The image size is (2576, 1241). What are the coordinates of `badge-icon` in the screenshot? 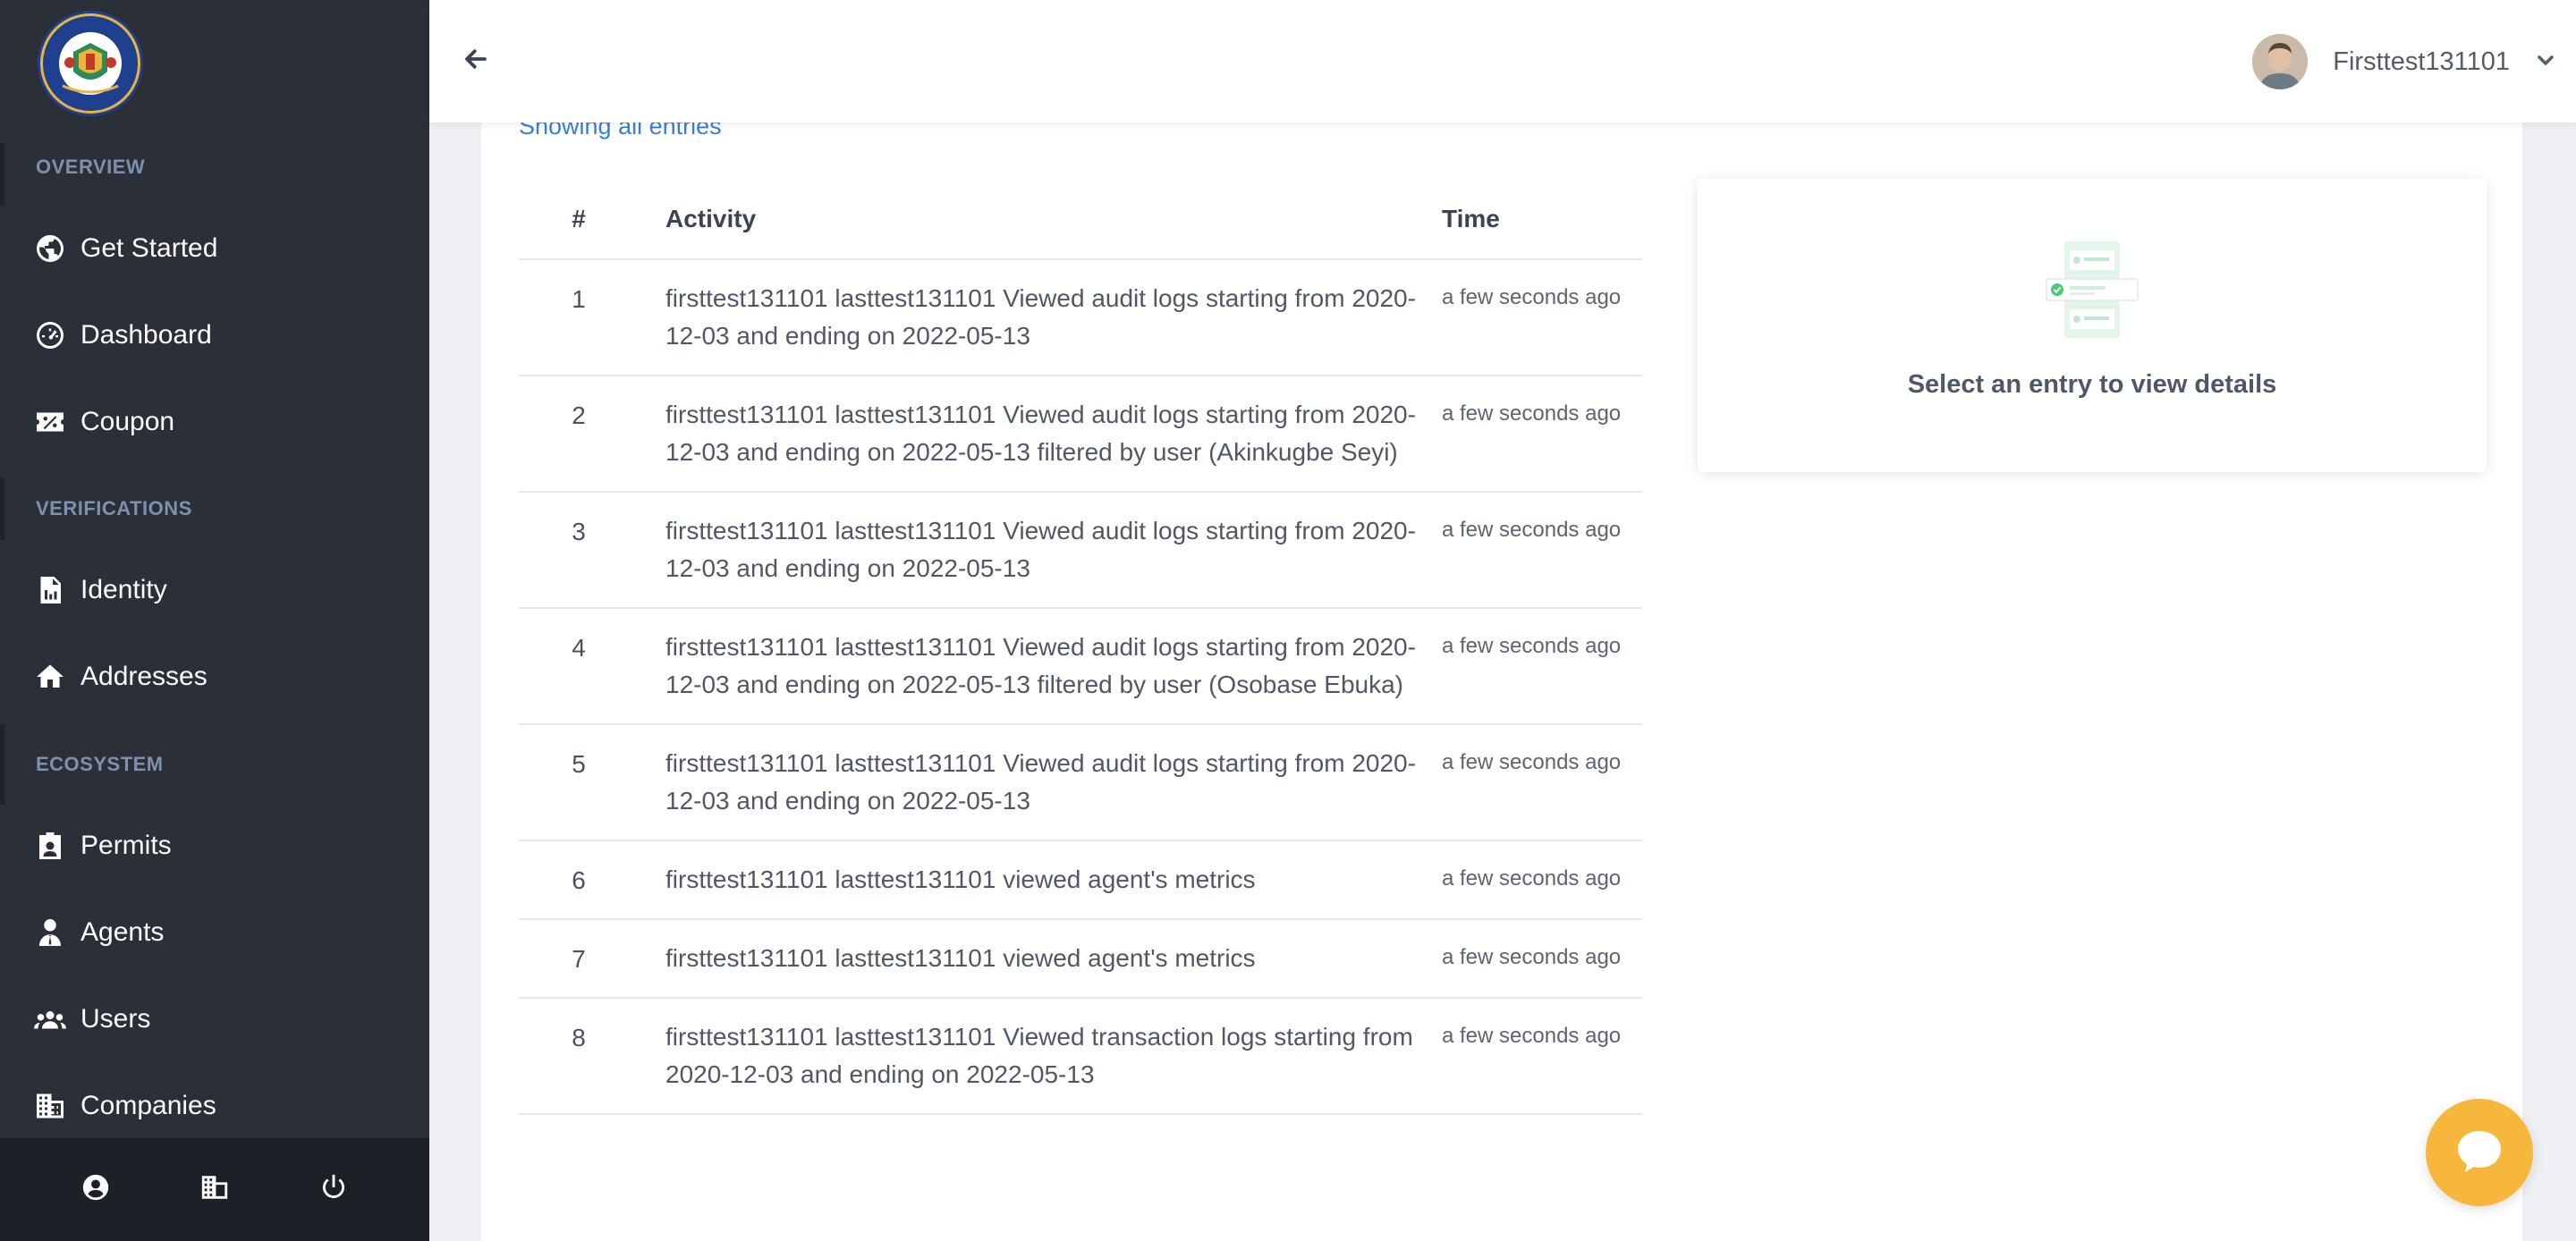 It's located at (50, 846).